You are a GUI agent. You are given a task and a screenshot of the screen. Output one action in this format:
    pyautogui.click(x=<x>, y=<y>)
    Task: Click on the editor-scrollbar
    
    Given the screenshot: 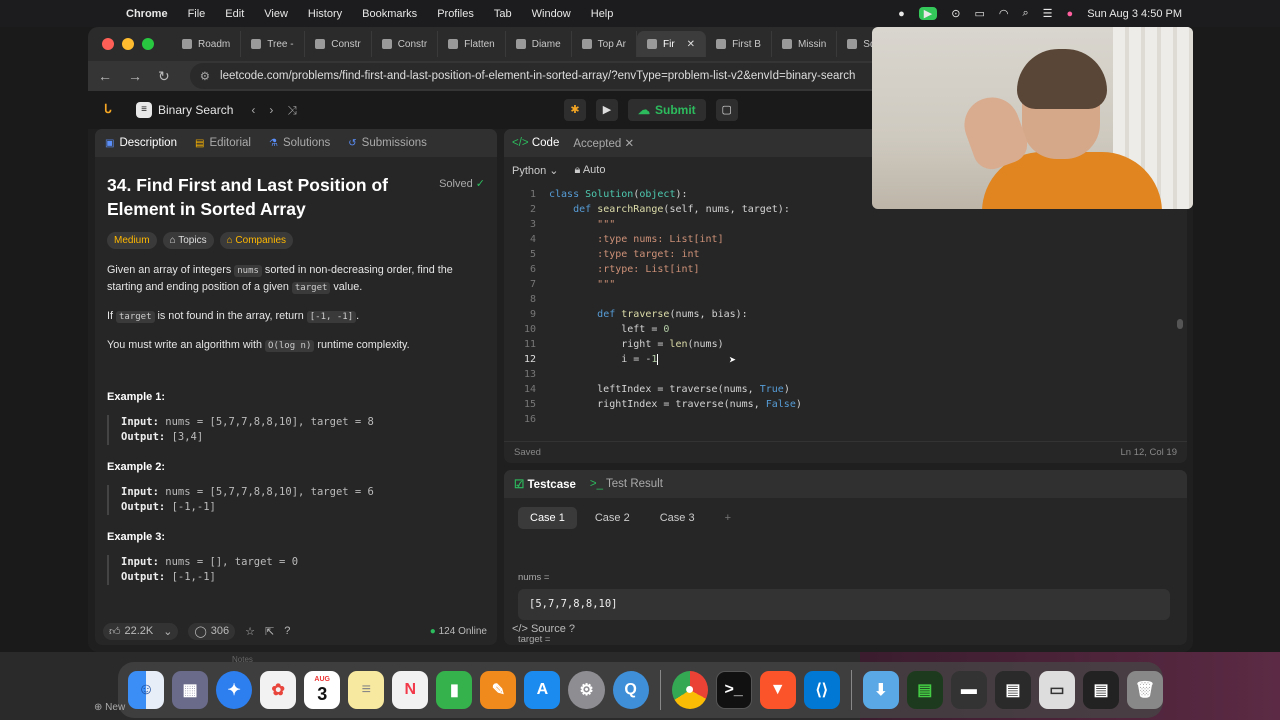 What is the action you would take?
    pyautogui.click(x=1180, y=324)
    